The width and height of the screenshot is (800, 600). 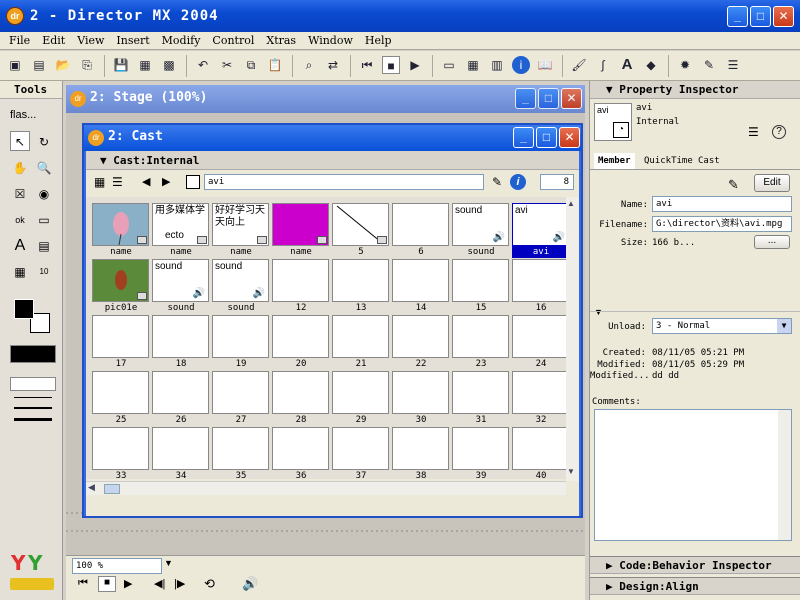 What do you see at coordinates (179, 583) in the screenshot?
I see `step-forward-icon: |▶` at bounding box center [179, 583].